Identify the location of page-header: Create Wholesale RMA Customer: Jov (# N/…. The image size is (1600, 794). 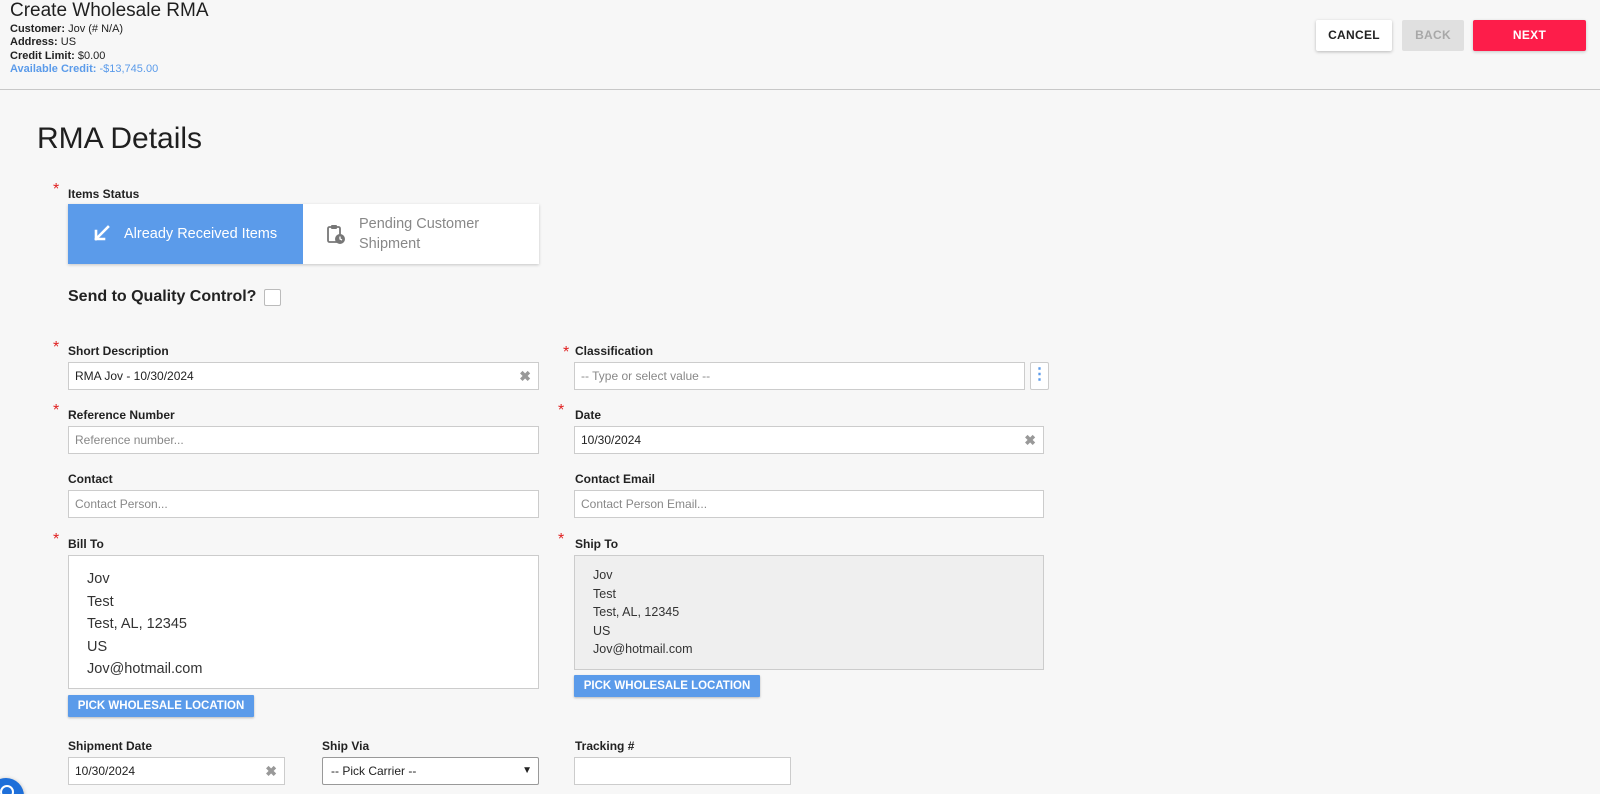
(800, 45).